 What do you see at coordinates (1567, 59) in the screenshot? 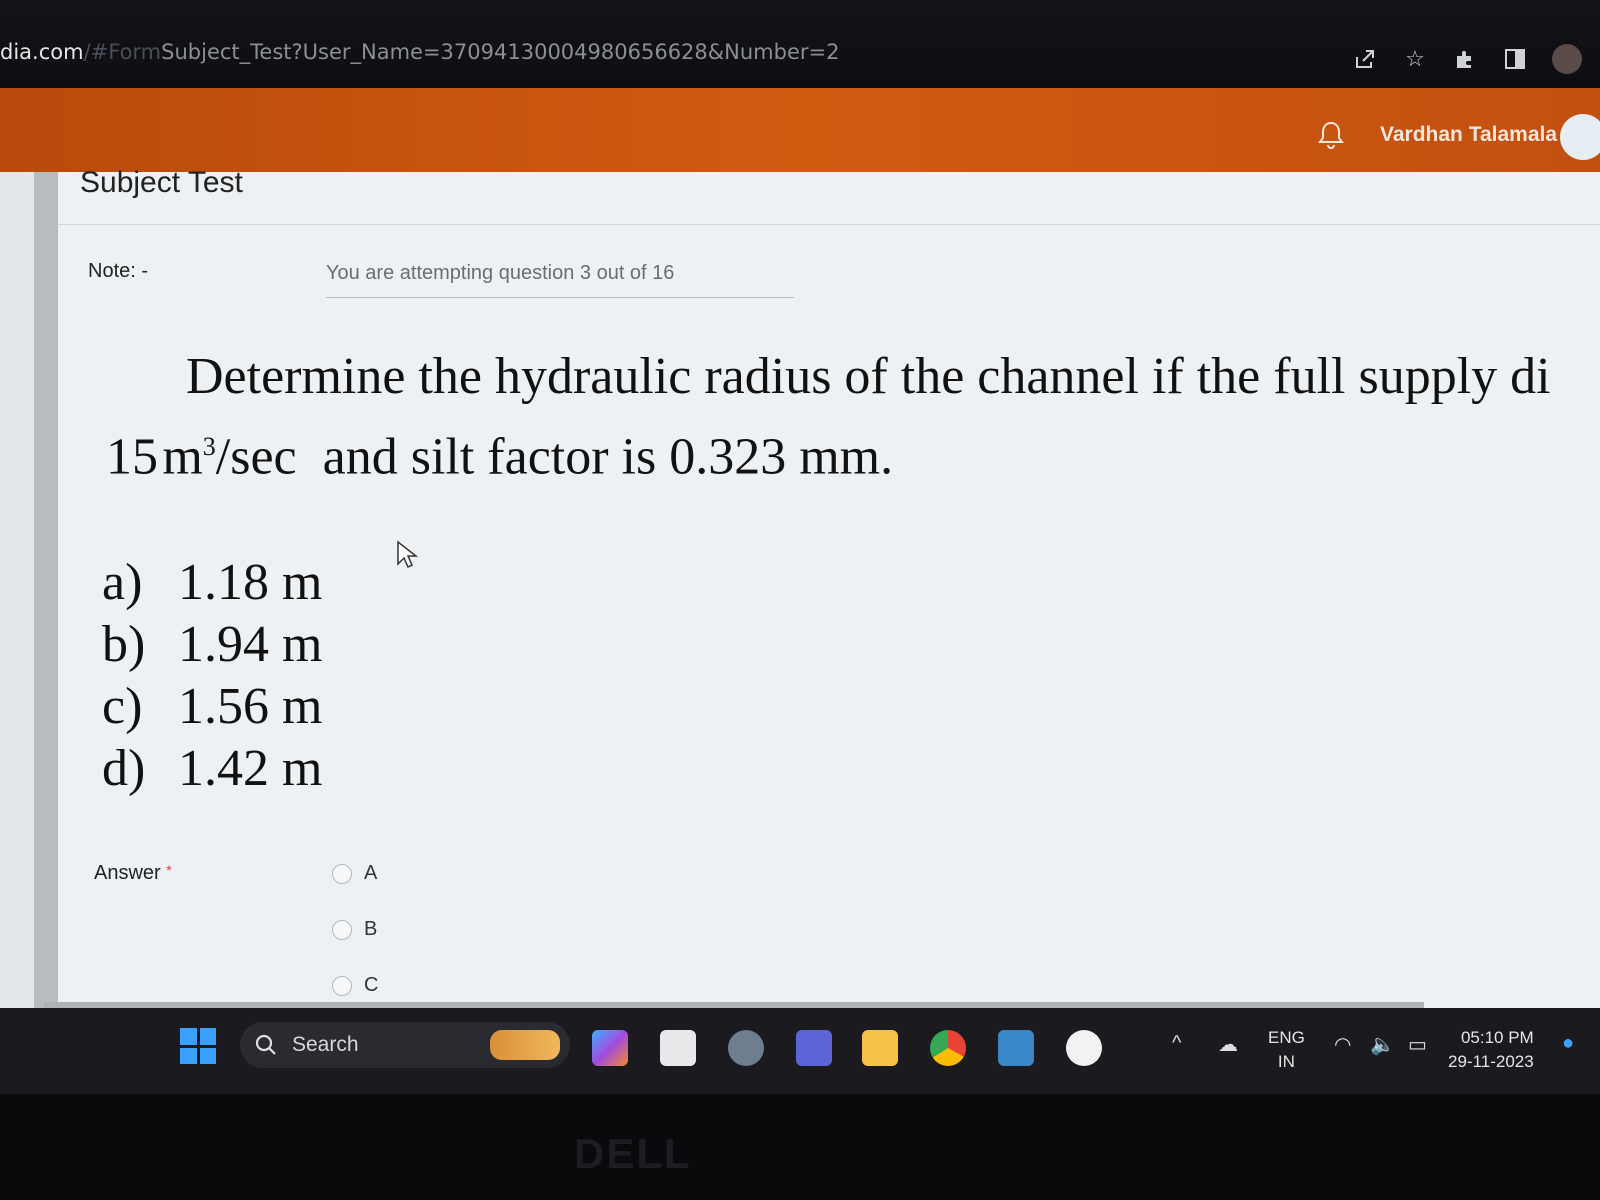
I see `profile-icon` at bounding box center [1567, 59].